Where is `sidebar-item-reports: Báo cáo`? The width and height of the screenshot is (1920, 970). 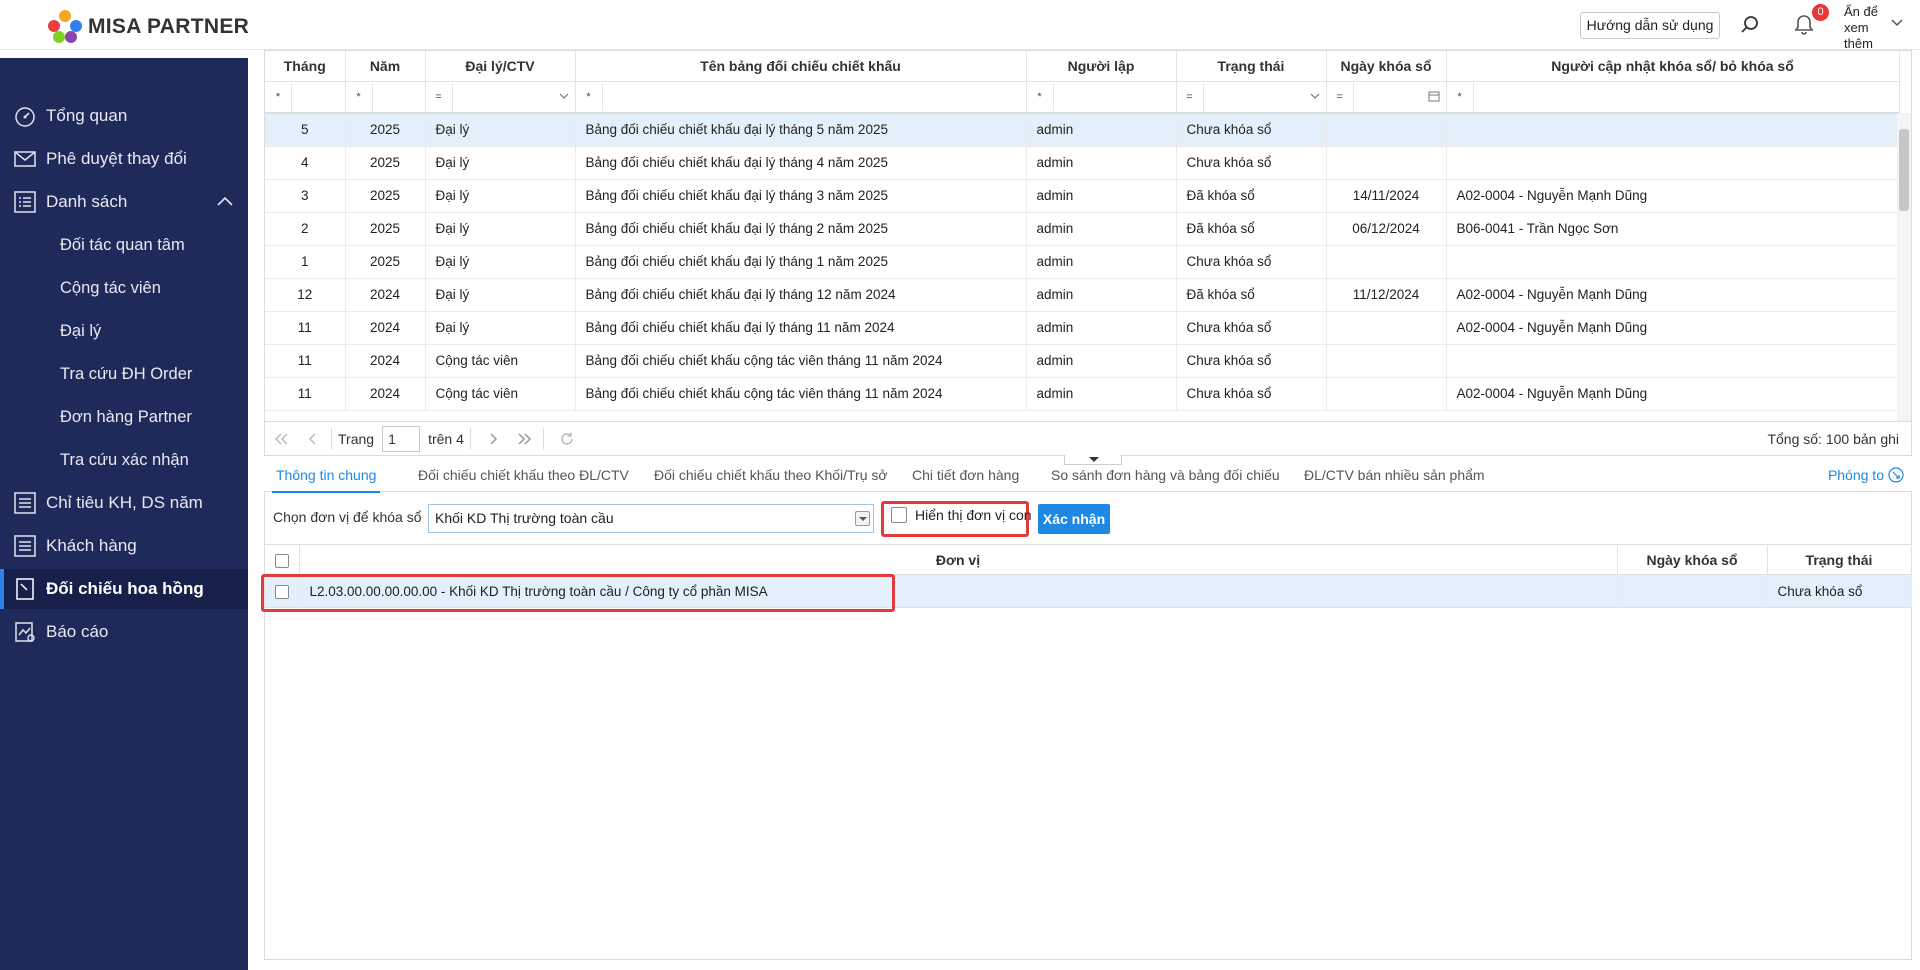 sidebar-item-reports: Báo cáo is located at coordinates (124, 632).